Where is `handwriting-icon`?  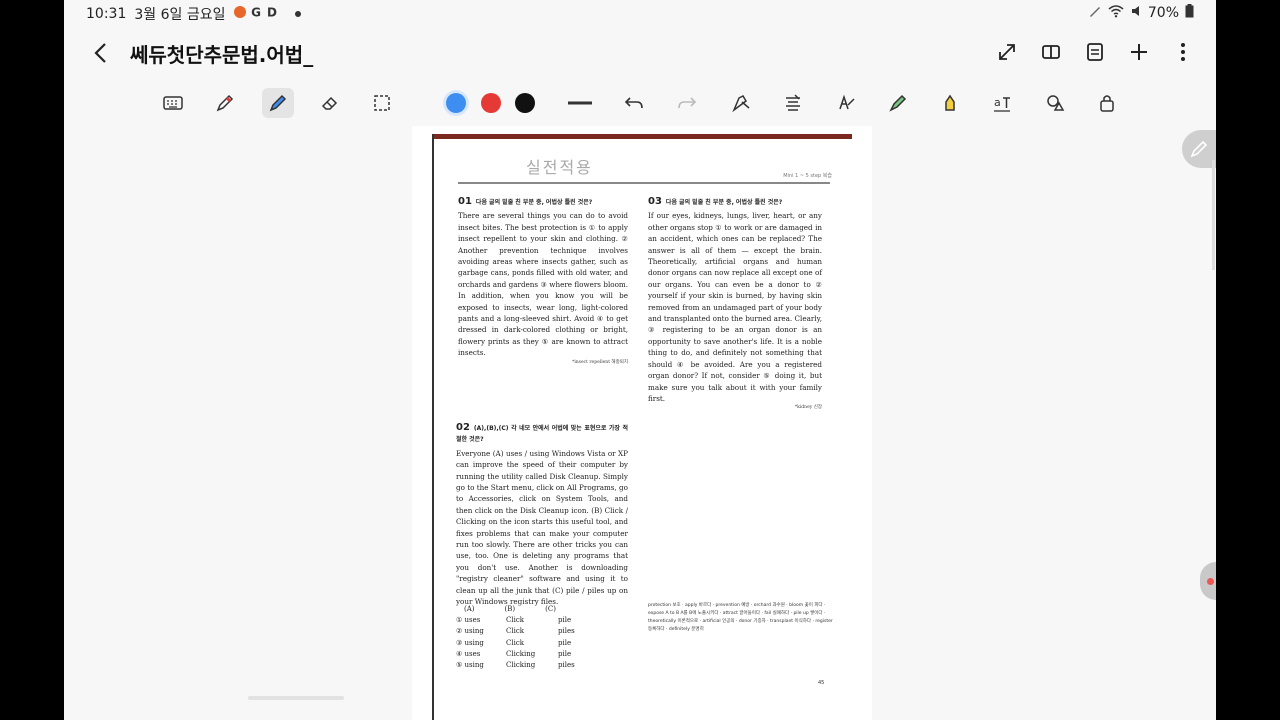
handwriting-icon is located at coordinates (847, 102).